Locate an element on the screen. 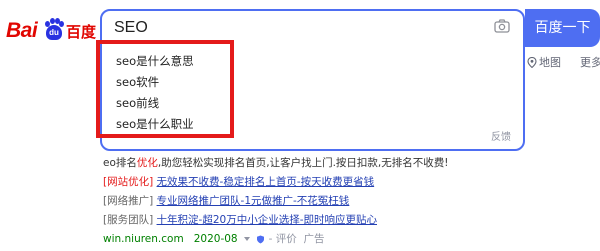 Image resolution: width=600 pixels, height=251 pixels. ad-sublink-row: [网站优化] 无效果不收费-稳定排名上首页-按天收费更省钱 is located at coordinates (351, 182).